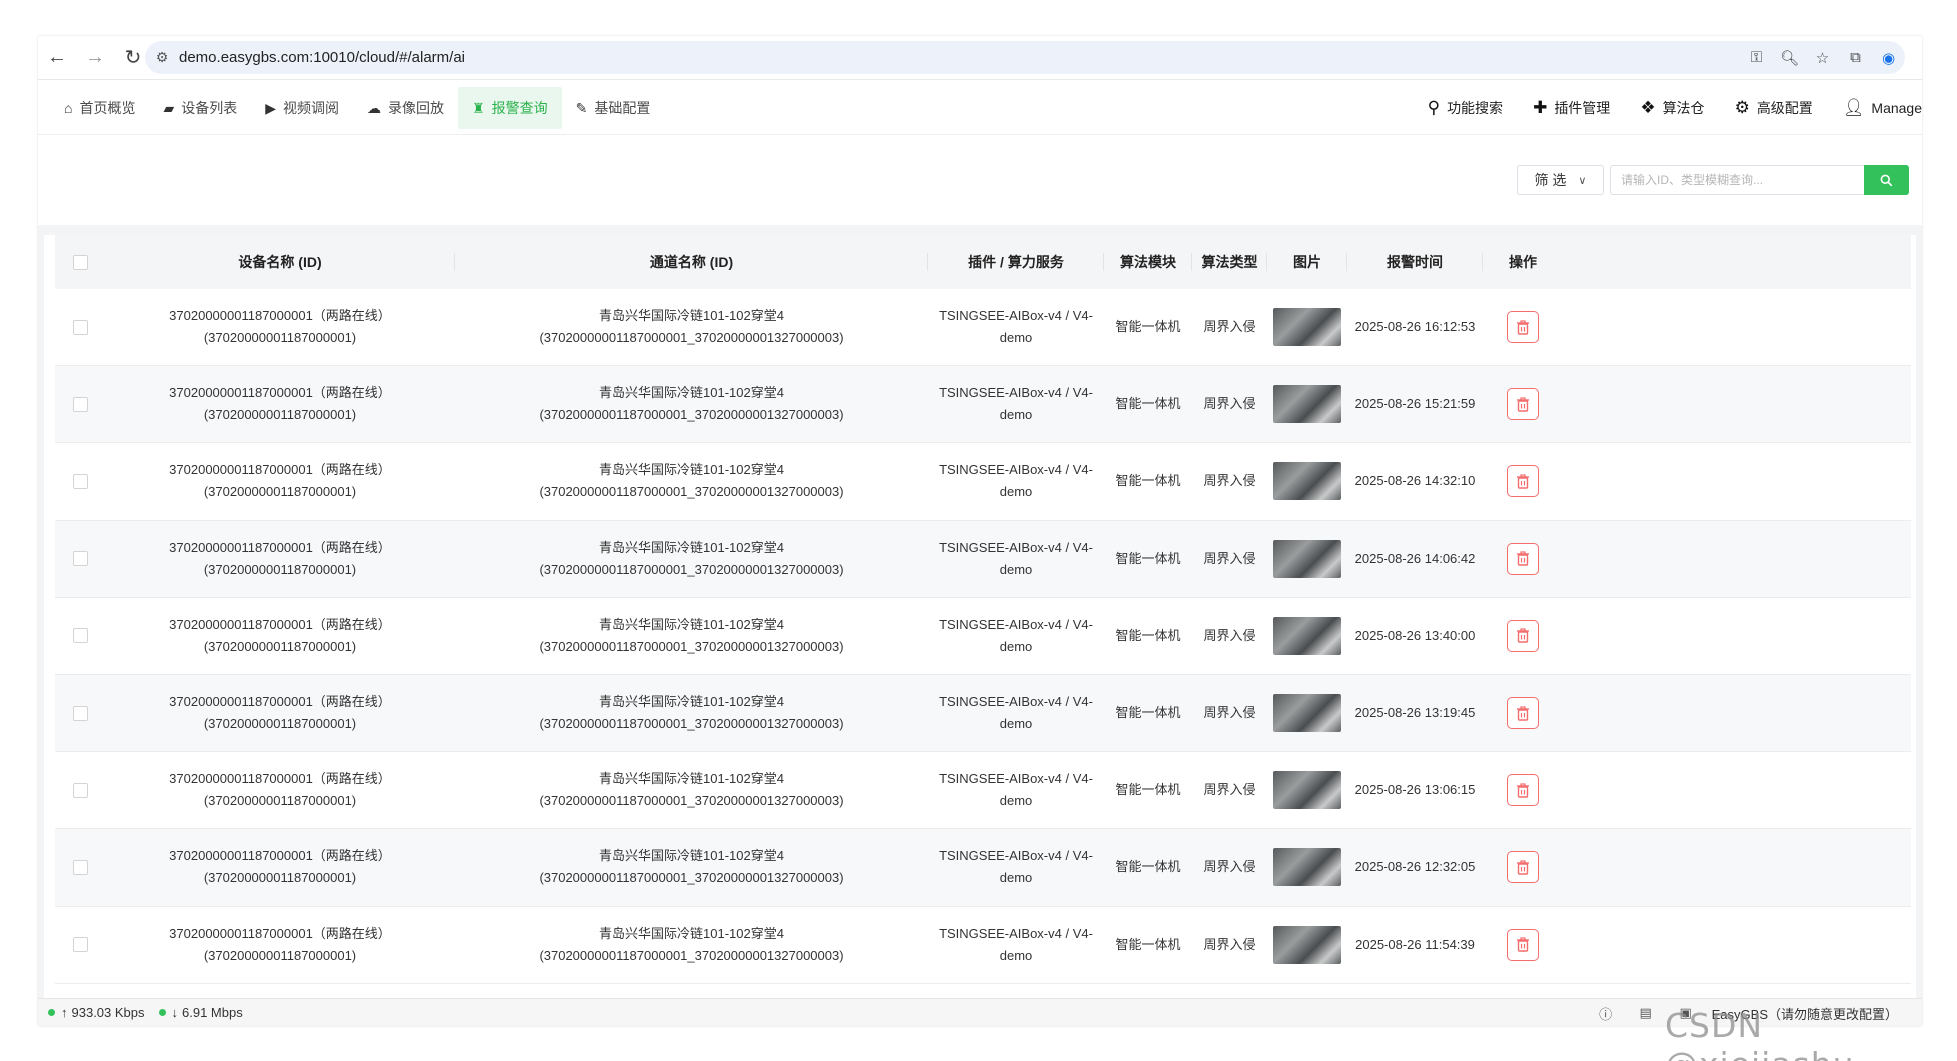  Describe the element at coordinates (1742, 107) in the screenshot. I see `gear-icon: ⚙` at that location.